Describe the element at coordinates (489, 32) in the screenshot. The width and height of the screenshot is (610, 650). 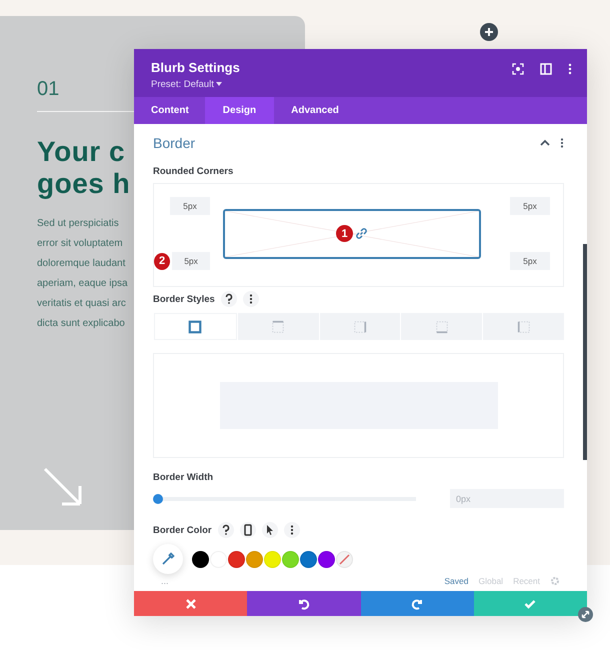
I see `add-button` at that location.